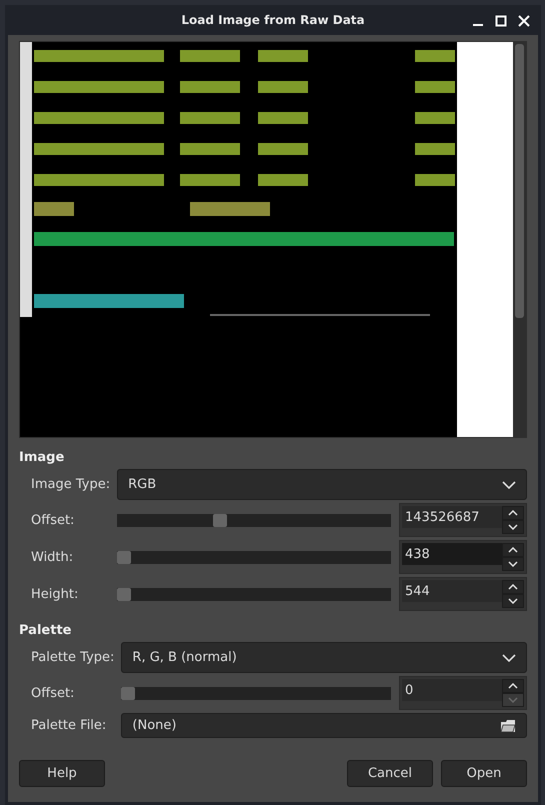 The image size is (545, 805). What do you see at coordinates (55, 594) in the screenshot?
I see `field-label: Height:` at bounding box center [55, 594].